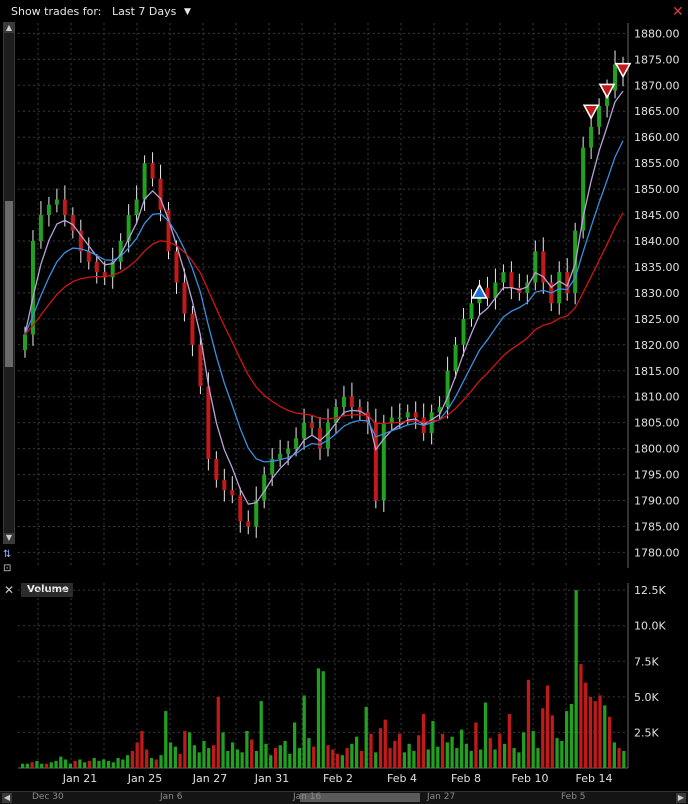  Describe the element at coordinates (530, 778) in the screenshot. I see `x-tick-label: Feb 10` at that location.